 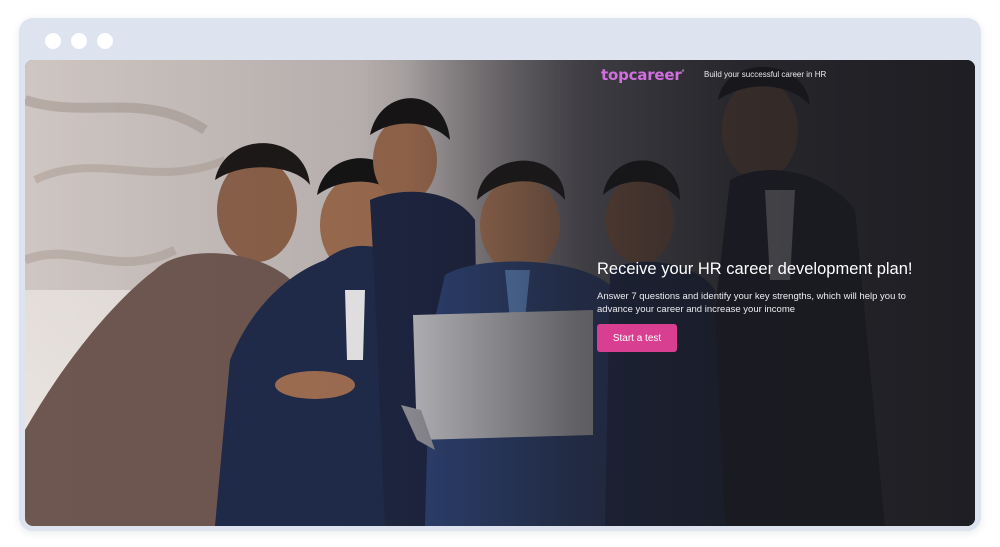 I want to click on hero-title: Receive your HR career development plan!, so click(x=755, y=269).